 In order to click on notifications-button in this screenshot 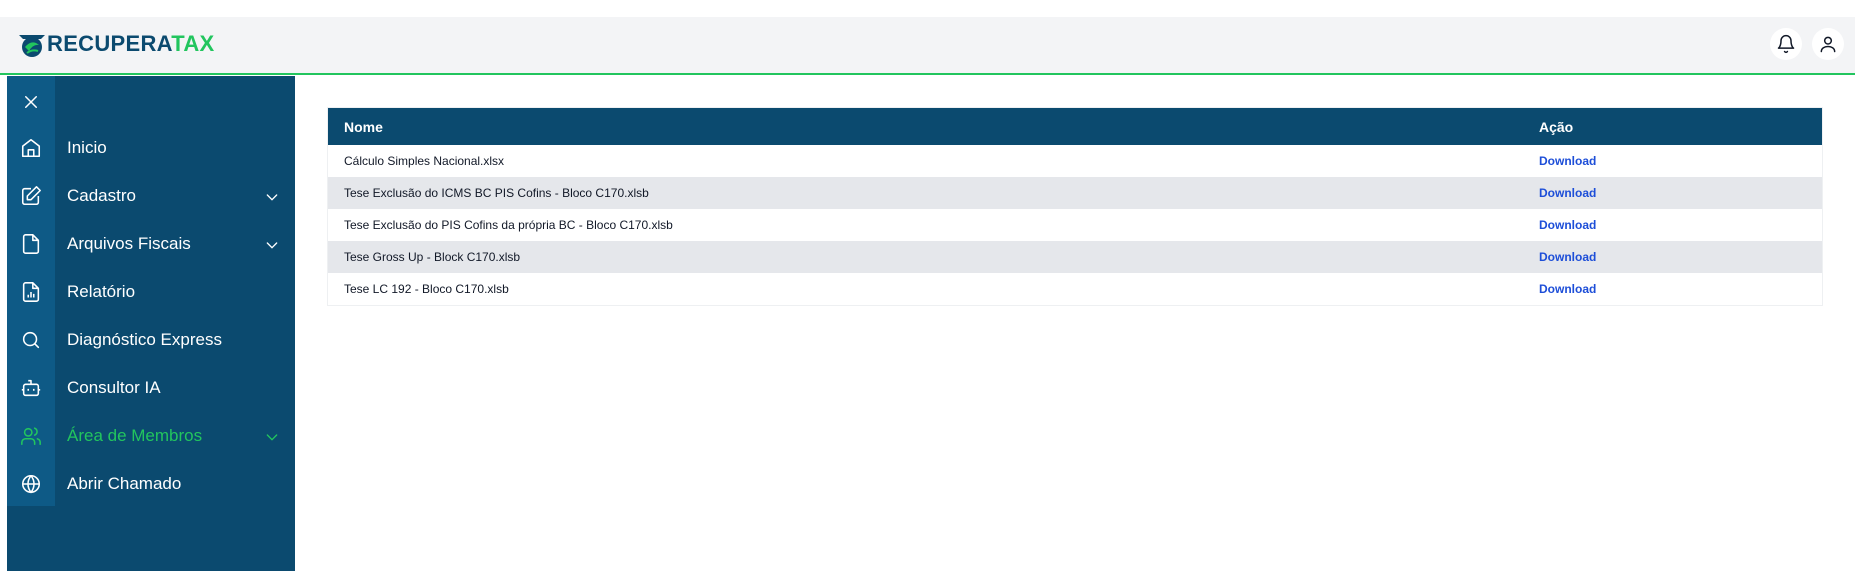, I will do `click(1786, 44)`.